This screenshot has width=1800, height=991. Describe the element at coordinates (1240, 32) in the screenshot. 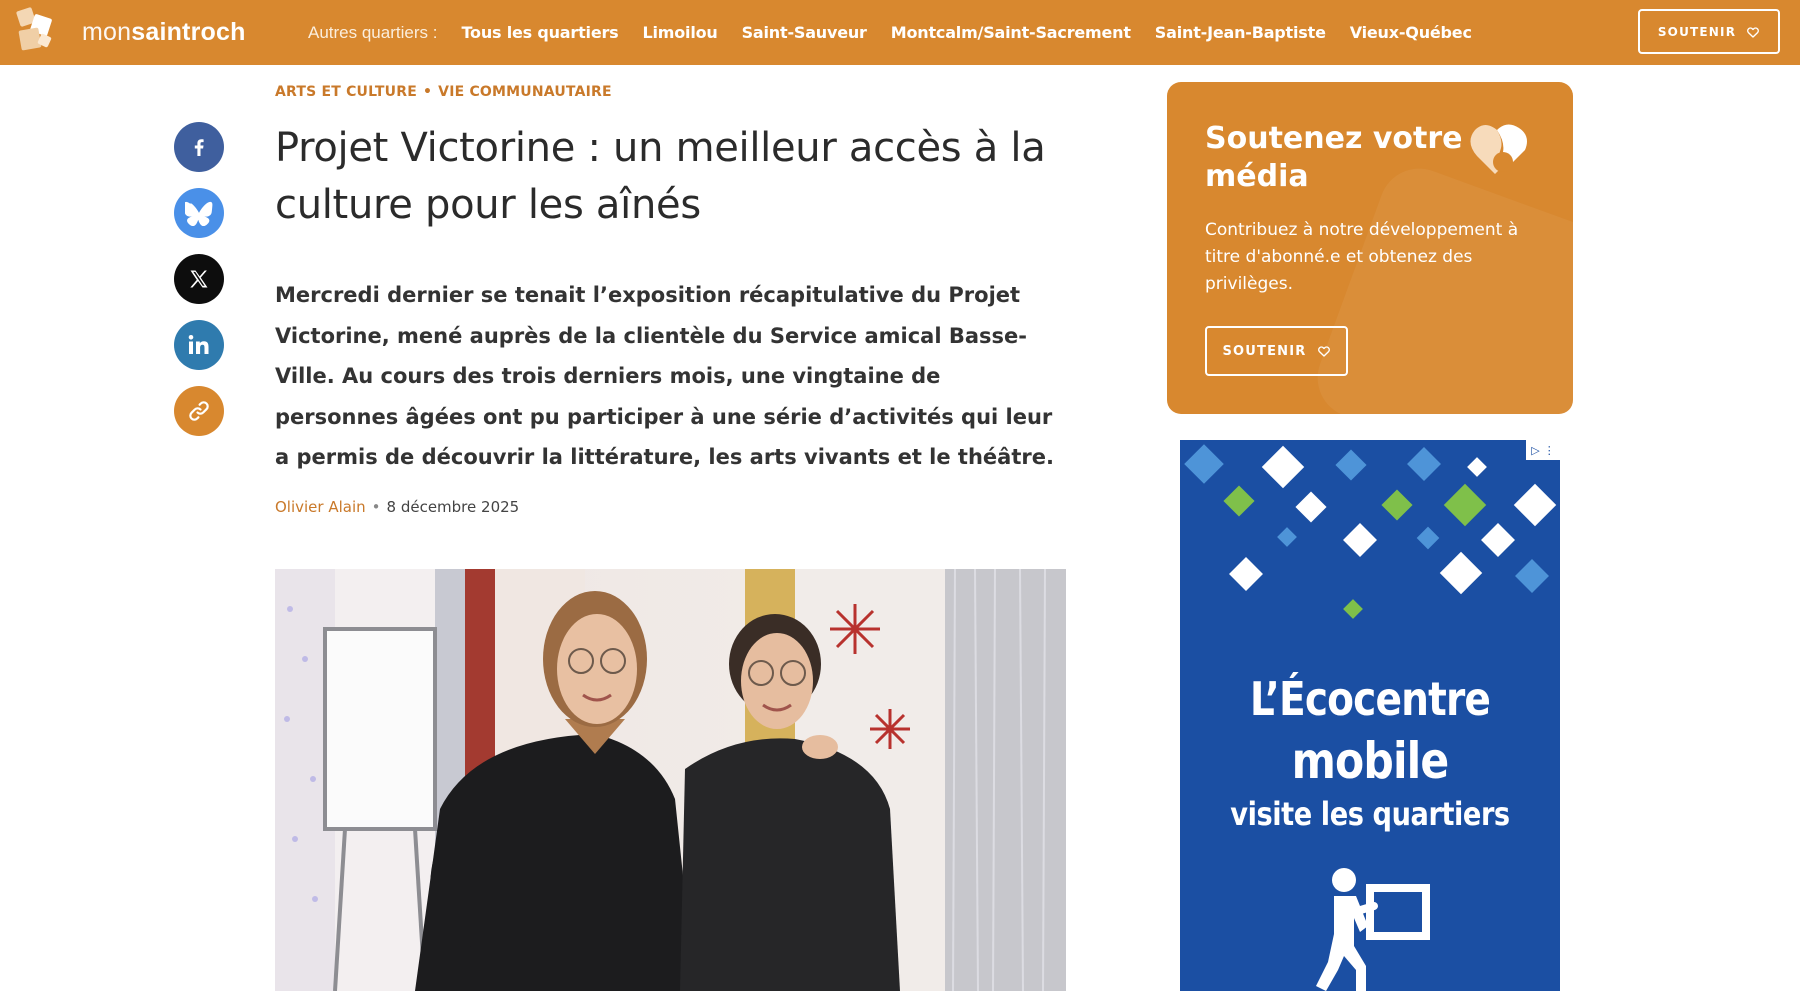

I see `nav-item-saint-jean-baptiste: Saint-Jean-Baptiste` at that location.